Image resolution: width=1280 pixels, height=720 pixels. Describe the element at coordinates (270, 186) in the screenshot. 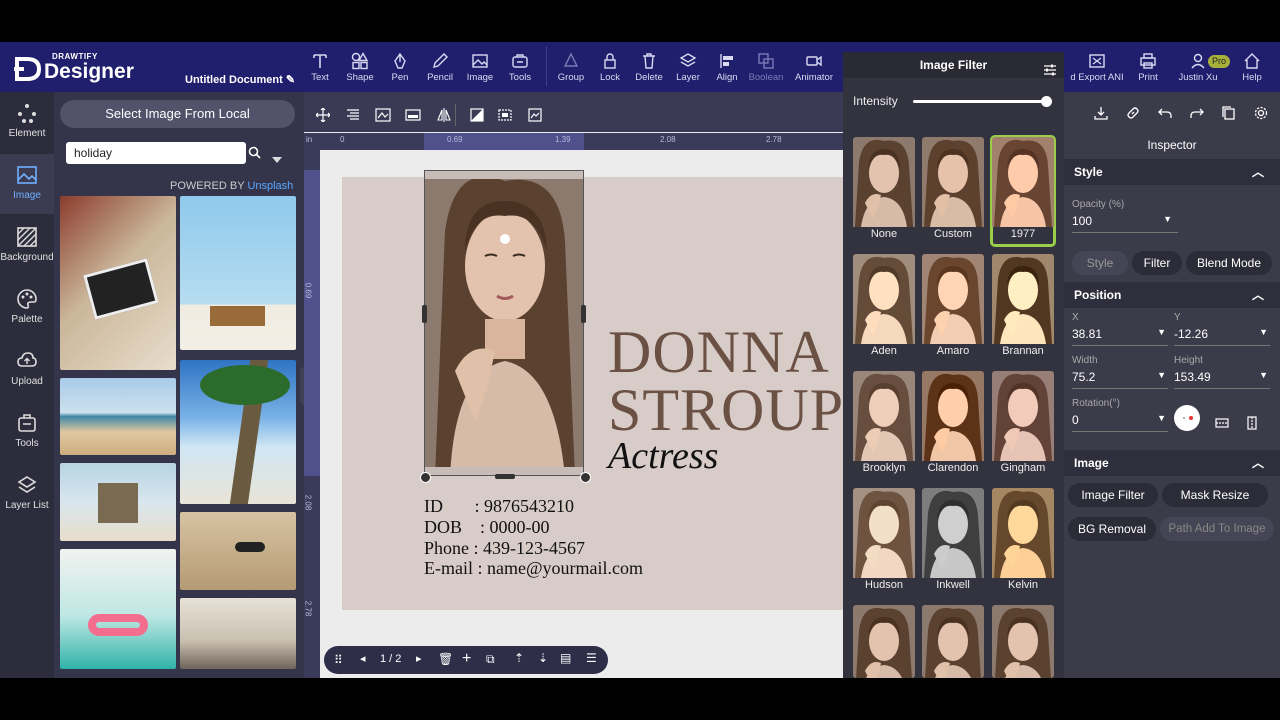

I see `unsplash-link: Unsplash` at that location.